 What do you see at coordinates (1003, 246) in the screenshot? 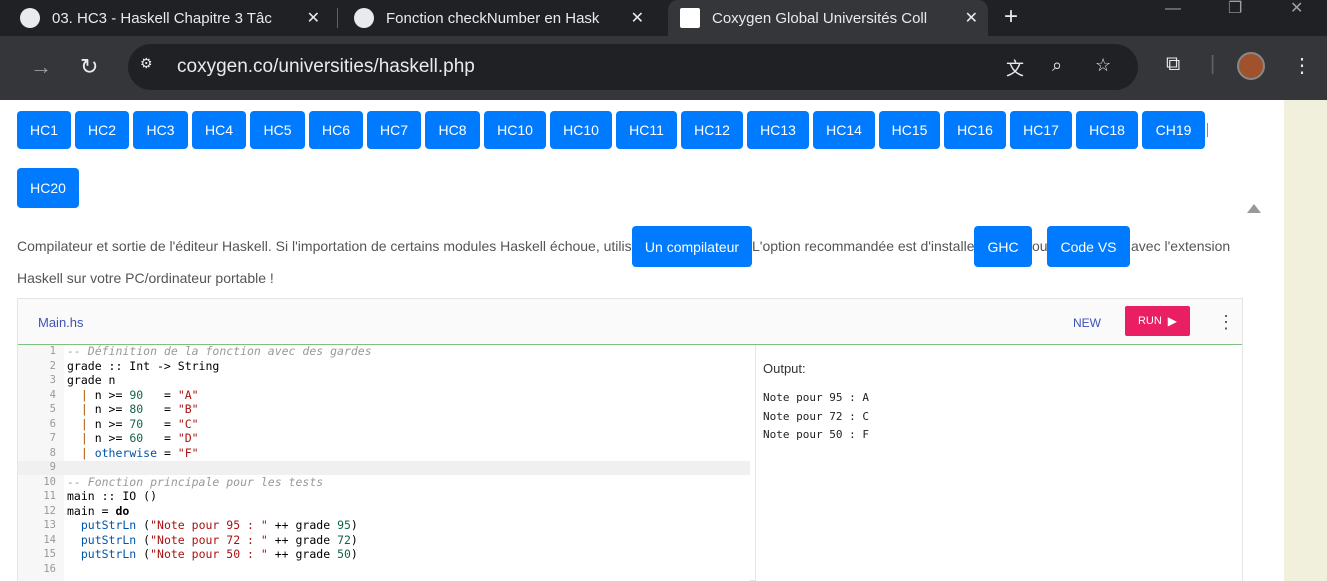
I see `ghc-button: GHC` at bounding box center [1003, 246].